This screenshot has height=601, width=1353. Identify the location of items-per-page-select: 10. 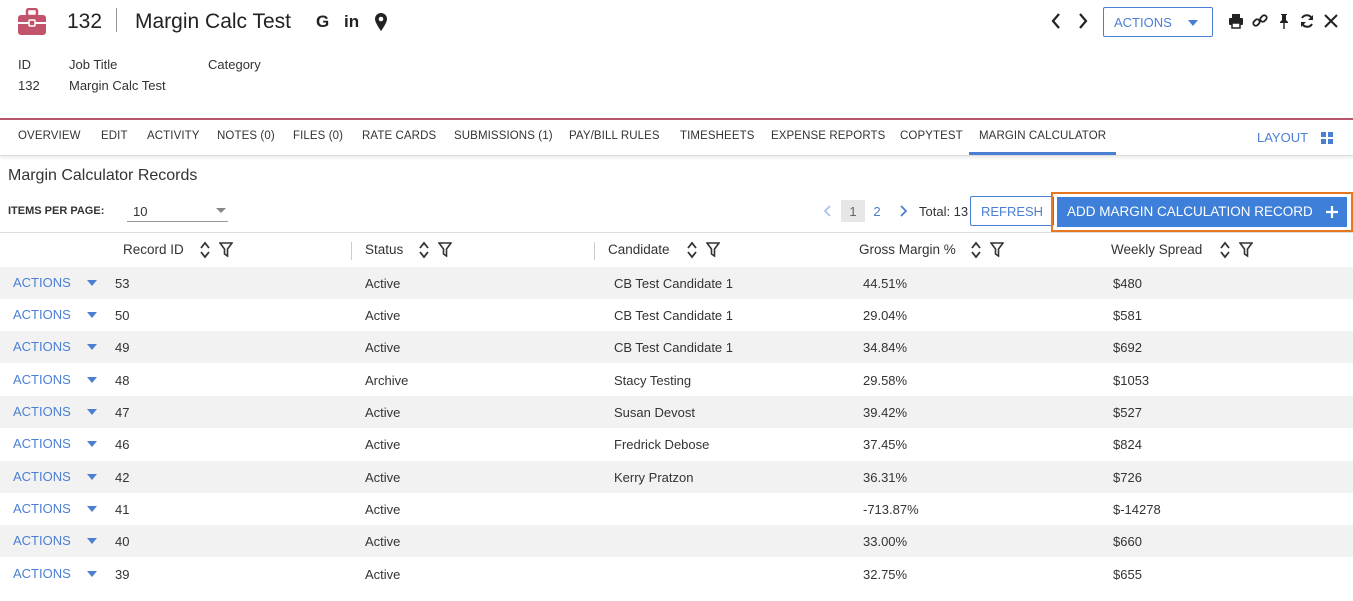
(177, 211).